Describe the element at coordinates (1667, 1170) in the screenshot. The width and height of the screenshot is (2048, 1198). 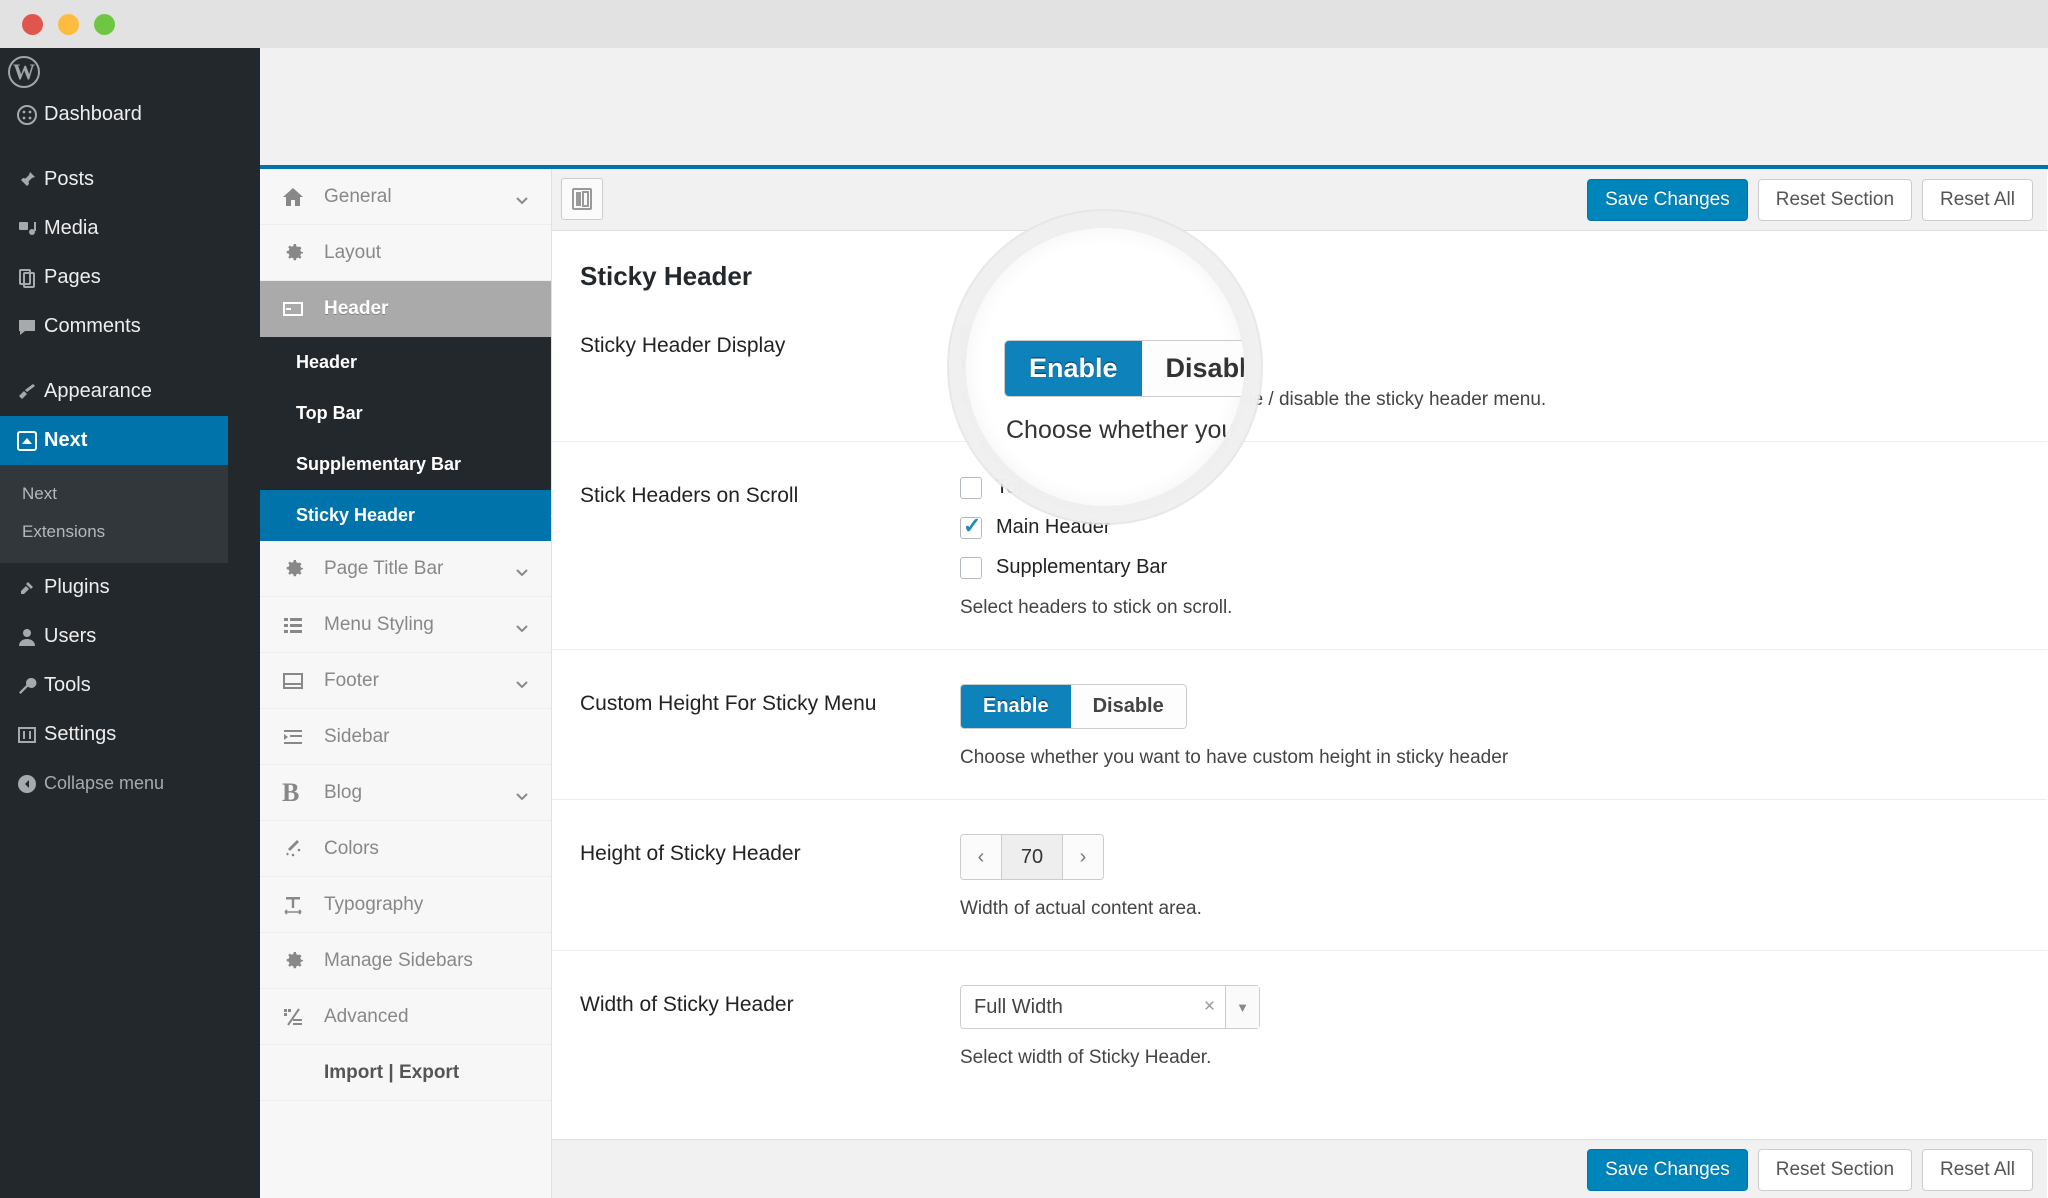
I see `save-changes-button-bottom: Save Changes` at that location.